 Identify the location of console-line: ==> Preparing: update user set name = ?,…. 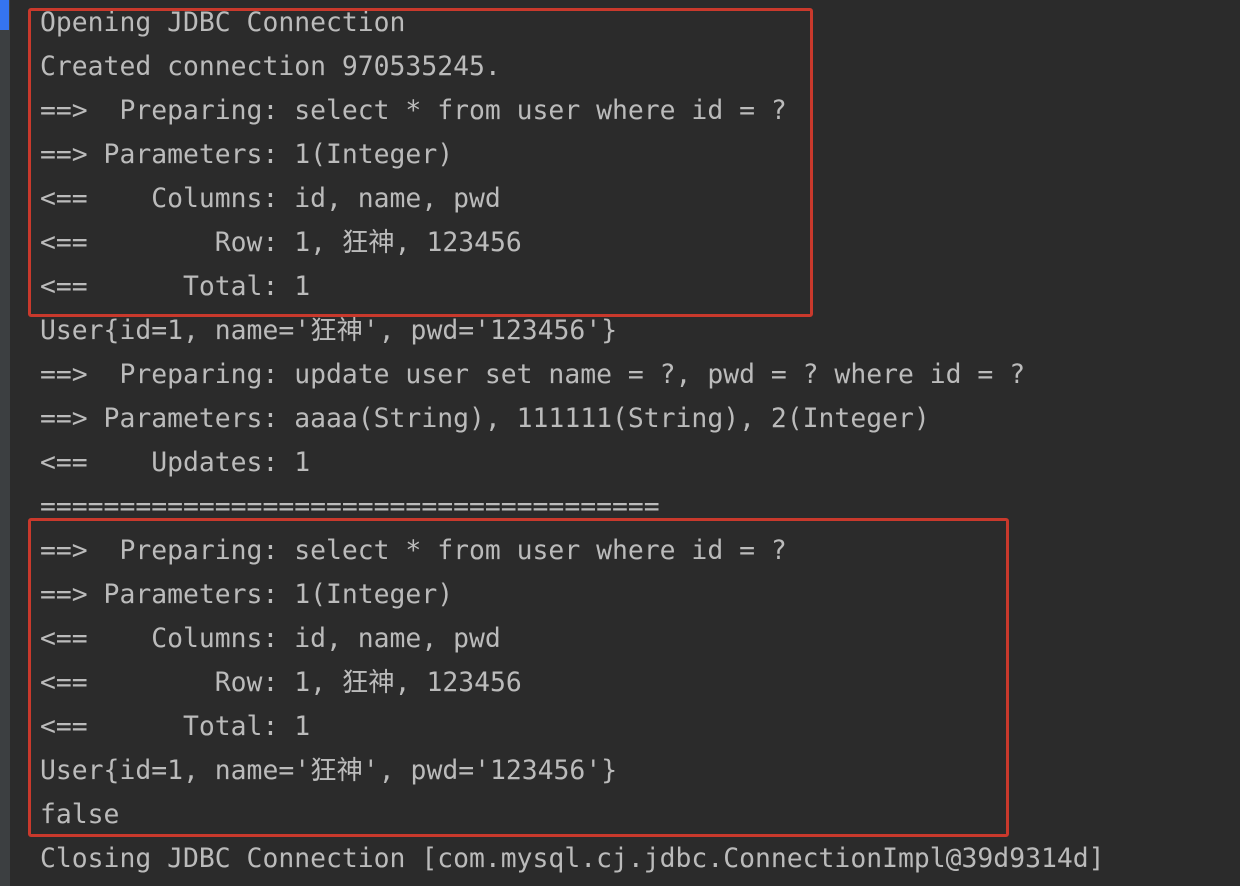
(533, 374).